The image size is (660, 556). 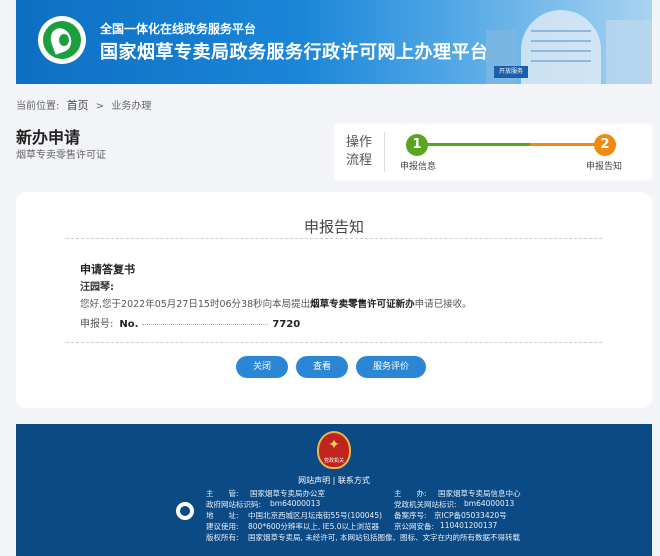 I want to click on footer-value: 国家烟草专卖局, 未经许可, 本网站包括图像、图标、文字在内的所有数据不得转载, so click(x=384, y=537).